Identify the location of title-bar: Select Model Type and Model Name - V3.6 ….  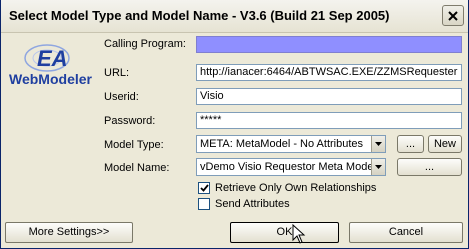
(234, 16).